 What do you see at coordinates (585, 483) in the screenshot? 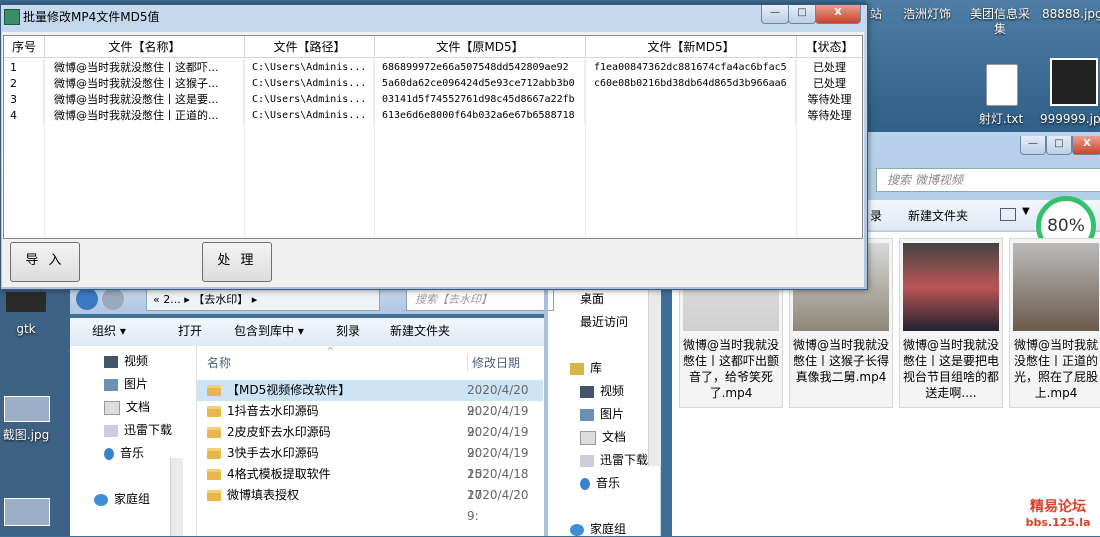
I see `music-icon` at bounding box center [585, 483].